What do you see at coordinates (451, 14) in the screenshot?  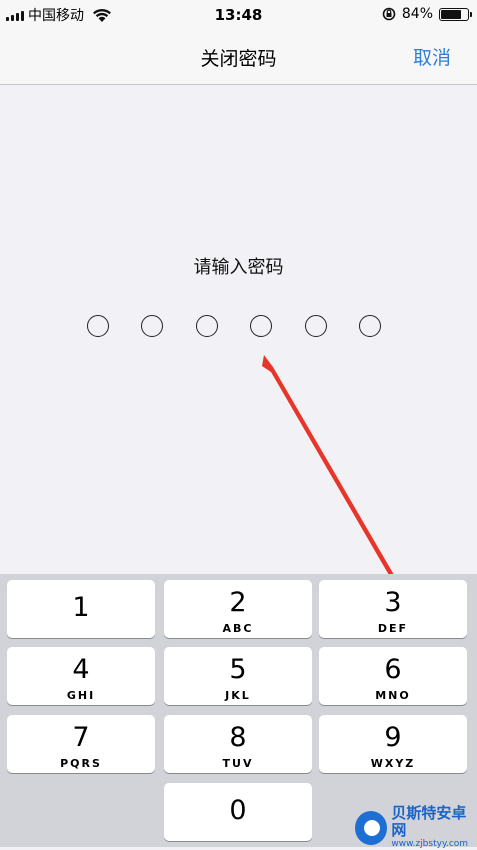 I see `battery-fill` at bounding box center [451, 14].